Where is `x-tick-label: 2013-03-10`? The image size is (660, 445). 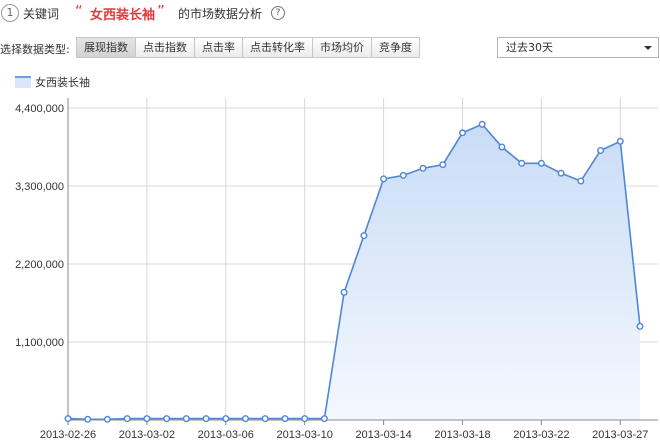 x-tick-label: 2013-03-10 is located at coordinates (305, 435).